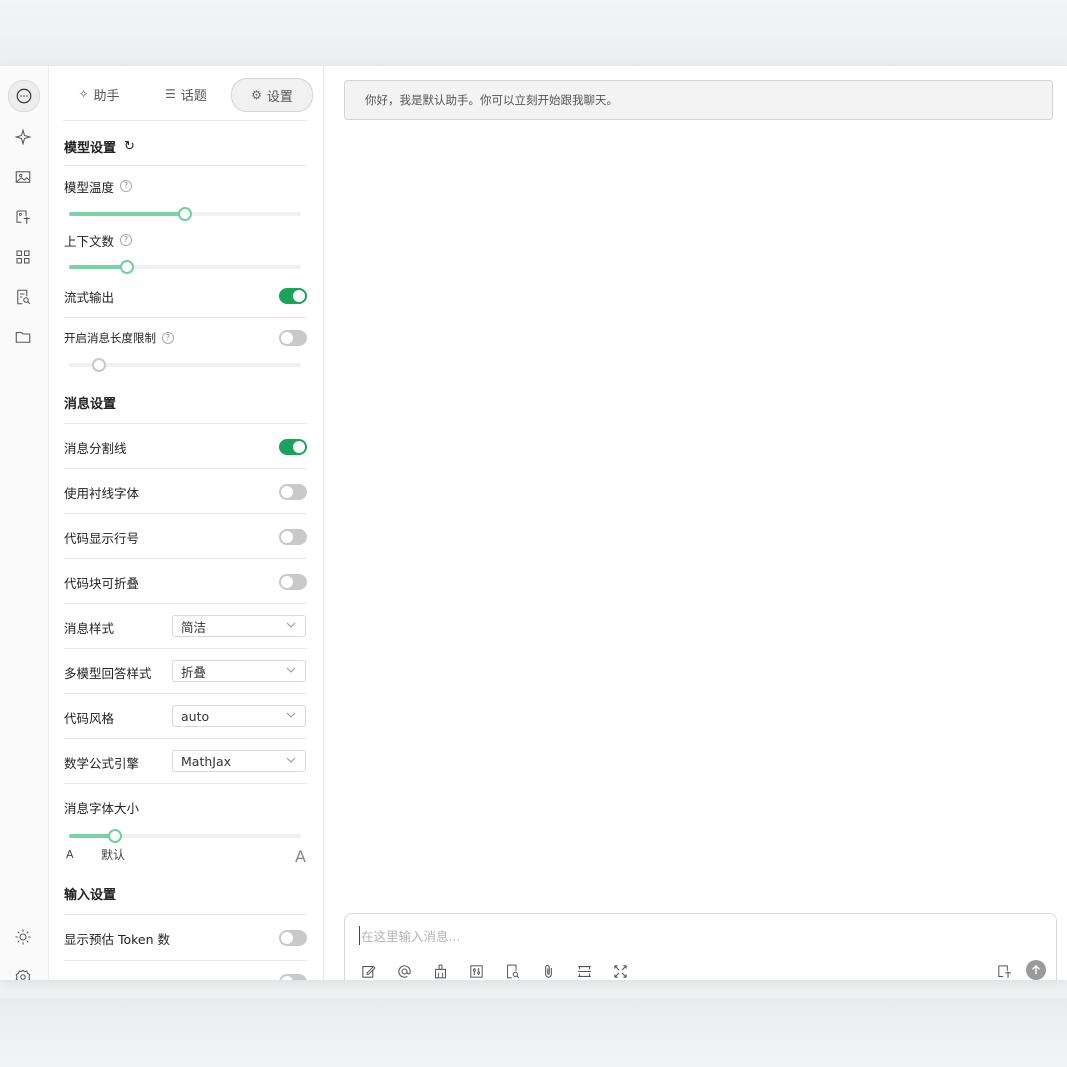 The width and height of the screenshot is (1067, 1067). I want to click on tab-label: 话题, so click(193, 96).